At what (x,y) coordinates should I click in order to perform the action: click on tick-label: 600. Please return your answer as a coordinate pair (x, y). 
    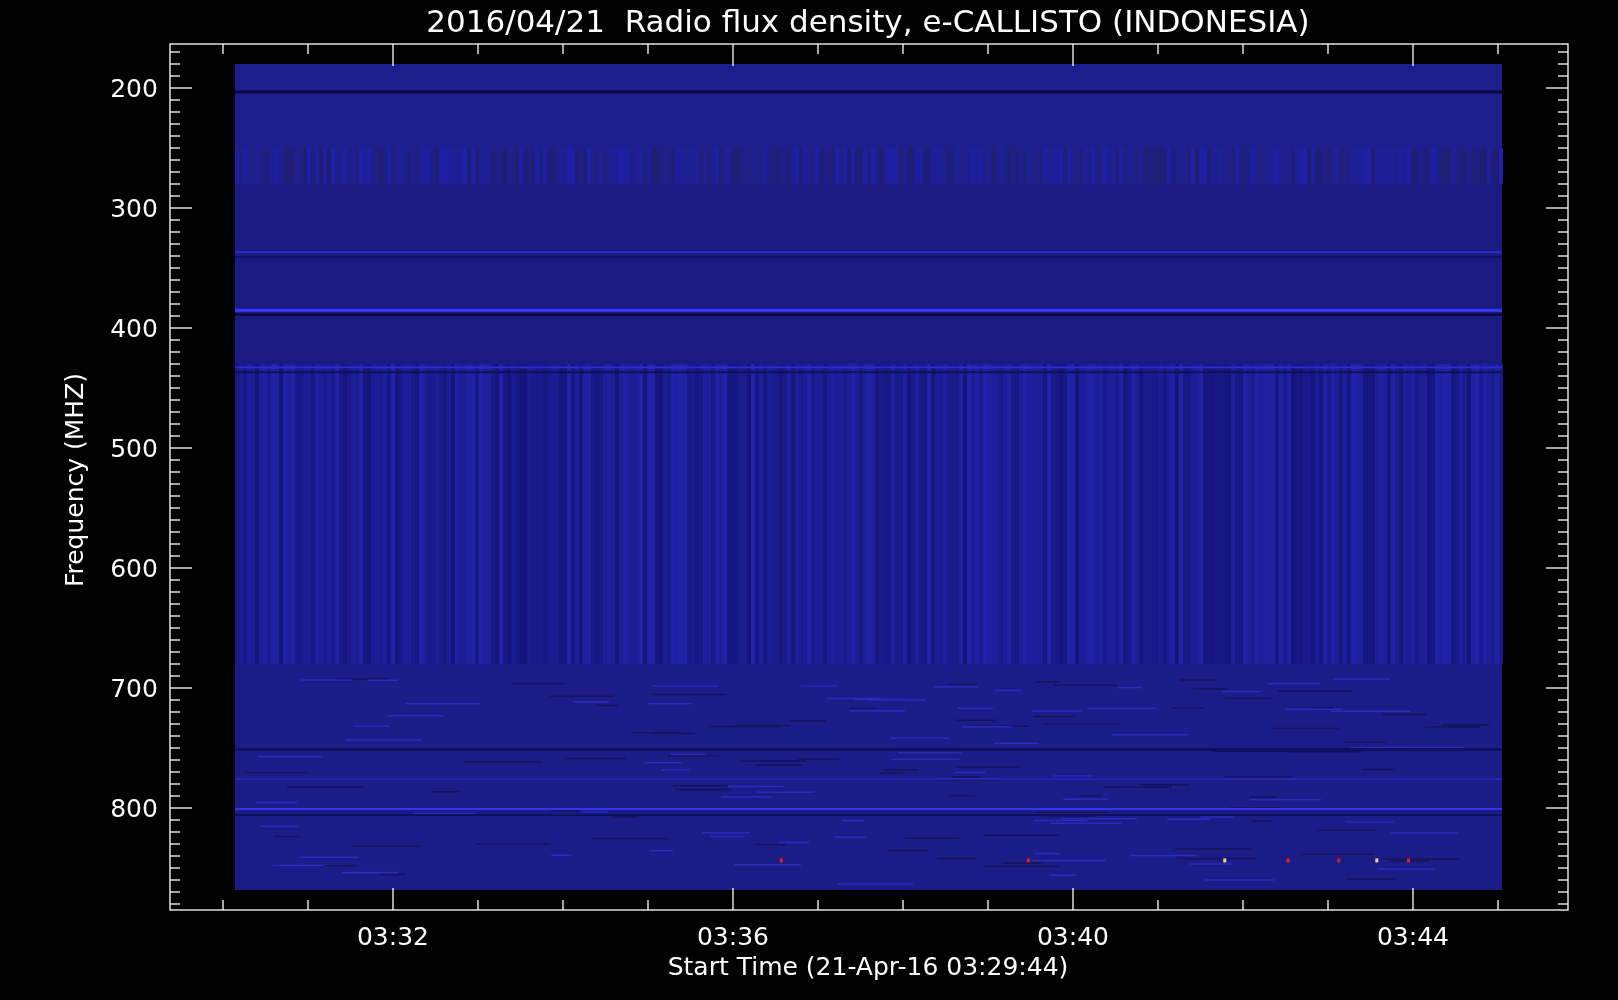
    Looking at the image, I should click on (134, 568).